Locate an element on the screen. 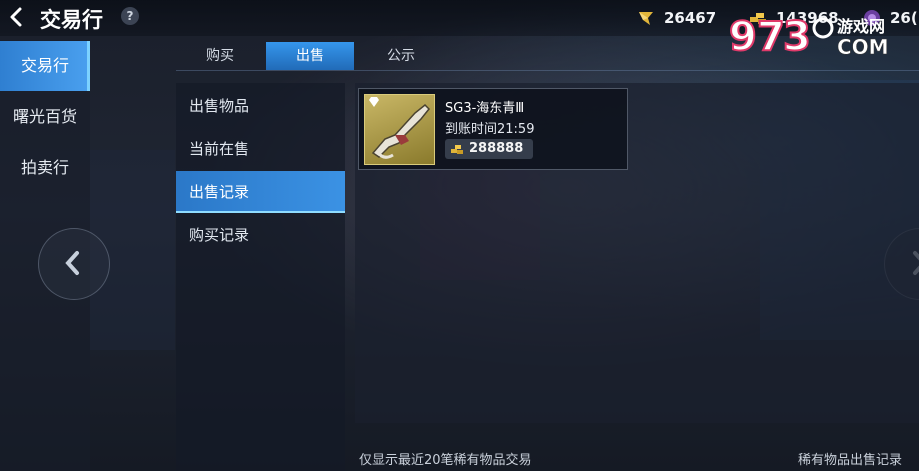 The width and height of the screenshot is (919, 471). crystal-amount: 26467 is located at coordinates (690, 18).